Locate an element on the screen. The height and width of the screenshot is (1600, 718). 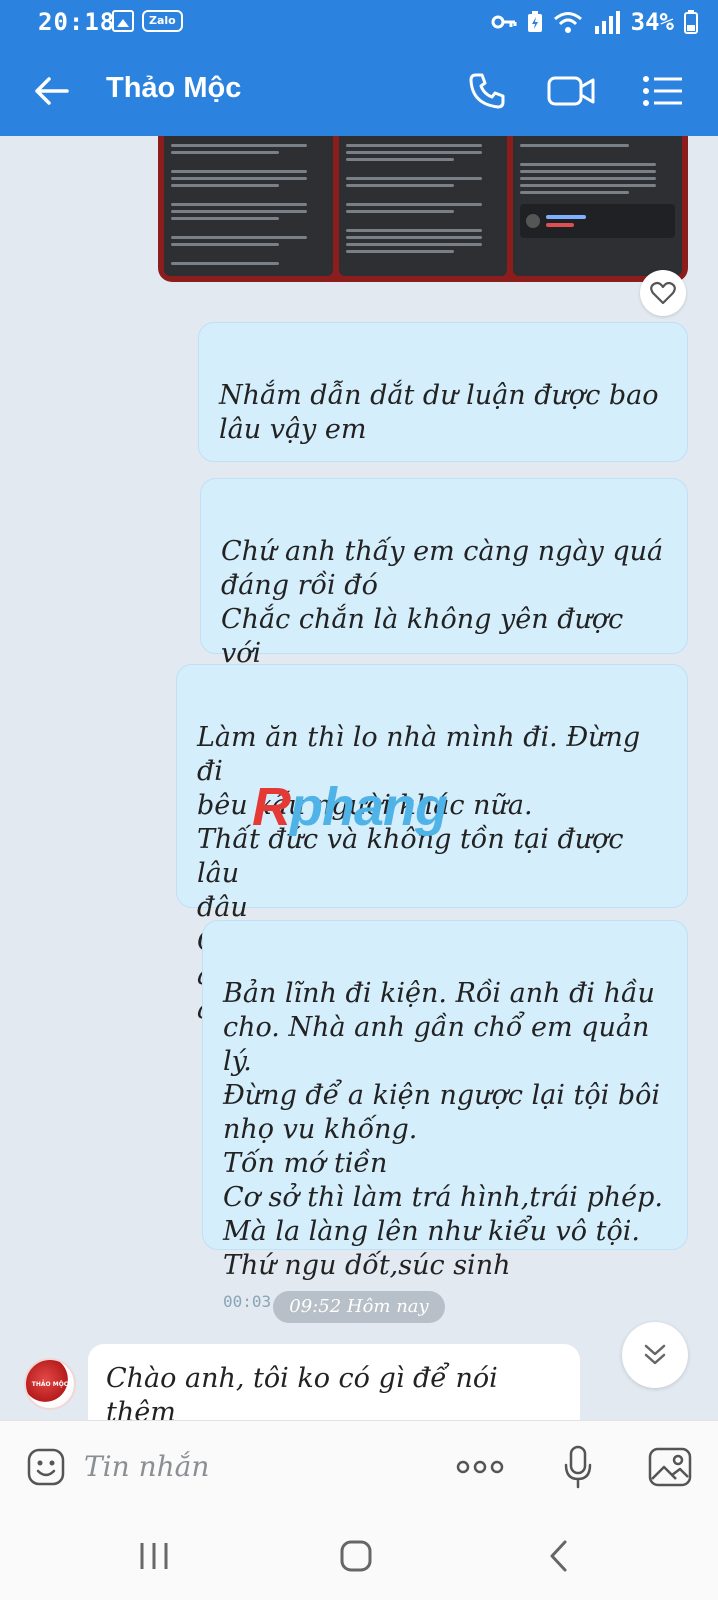
outgoing-message: Nhắm dẫn dắt dư luận được bao lâu vậy em is located at coordinates (443, 392).